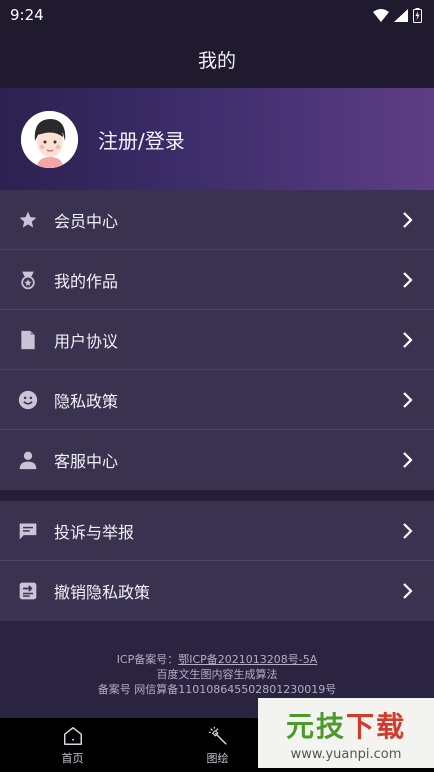 This screenshot has height=772, width=434. I want to click on watermark-logo: 元技下载 www.yuanpi.com, so click(346, 733).